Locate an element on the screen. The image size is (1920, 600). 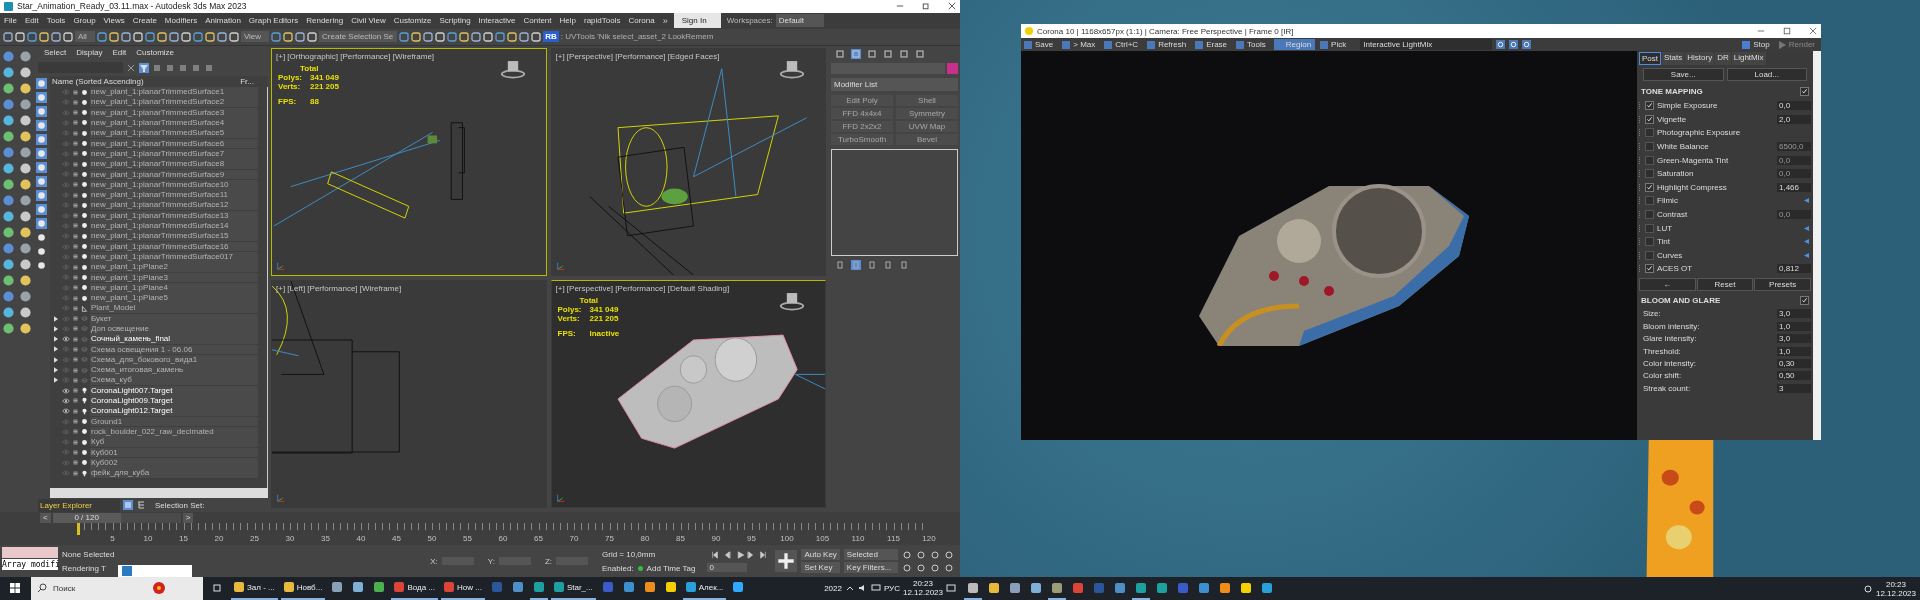
value-spinner: 3 is located at coordinates (1794, 388).